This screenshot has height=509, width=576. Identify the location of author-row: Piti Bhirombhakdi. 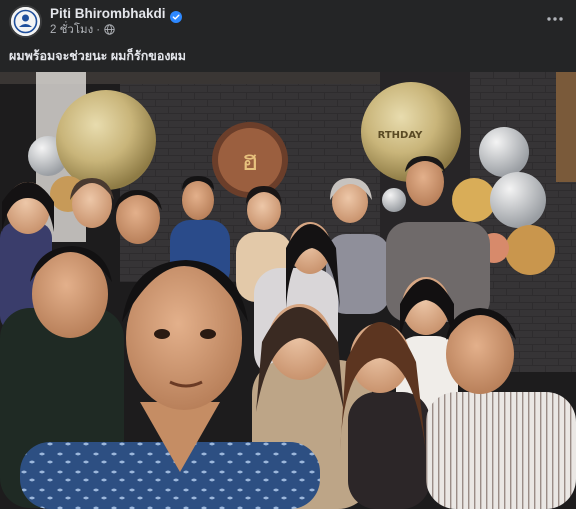
(116, 14).